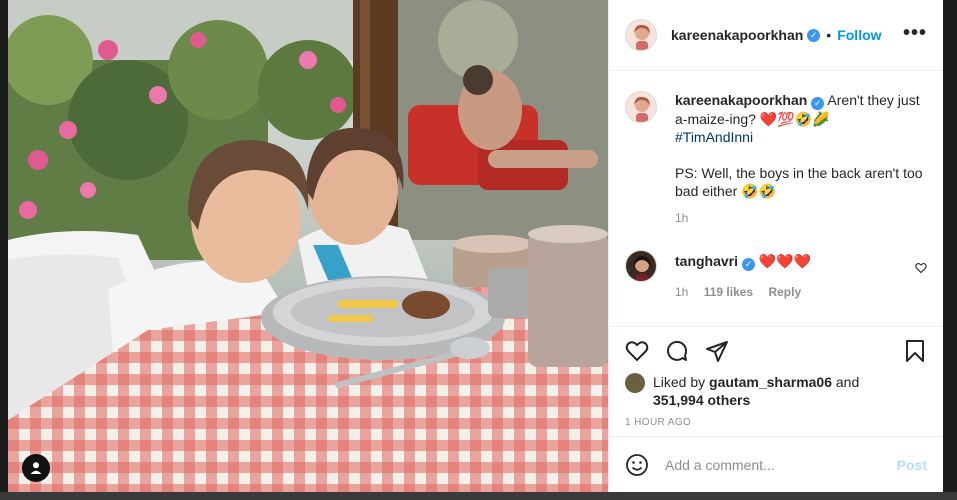  I want to click on caption-author: kareenakapoorkhan, so click(741, 100).